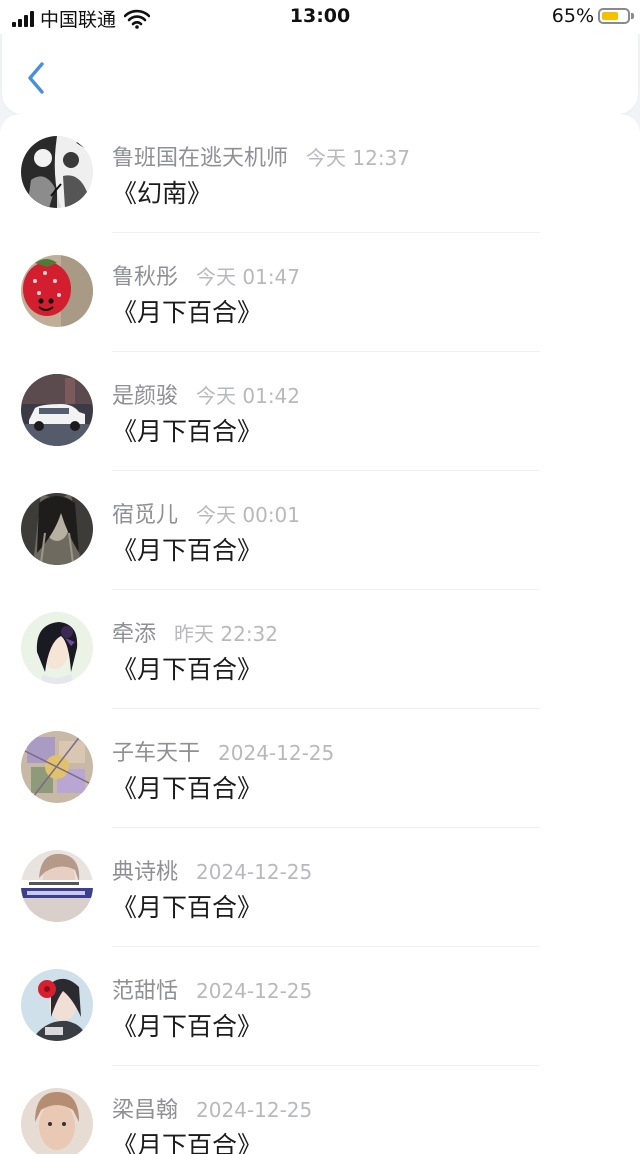  What do you see at coordinates (145, 515) in the screenshot?
I see `author-name: 宿觅儿` at bounding box center [145, 515].